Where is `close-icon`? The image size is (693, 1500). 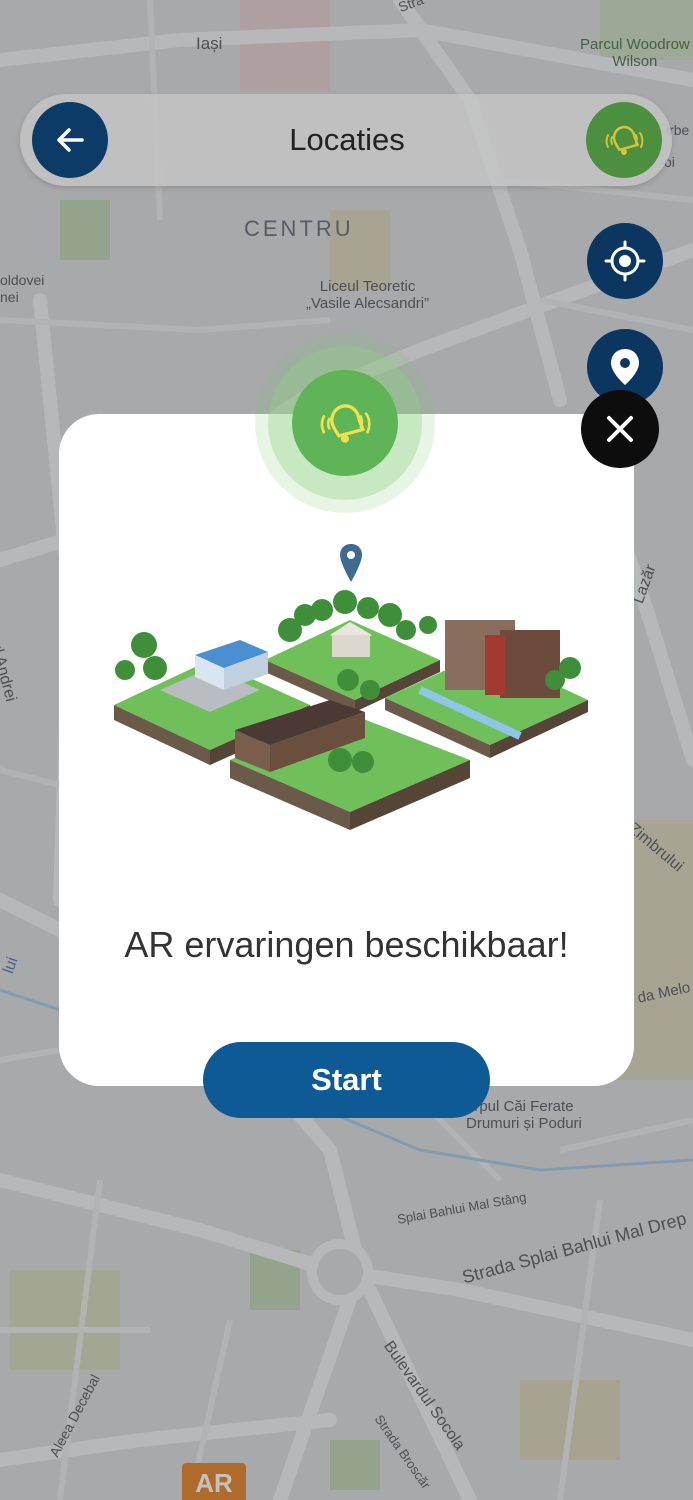
close-icon is located at coordinates (620, 429).